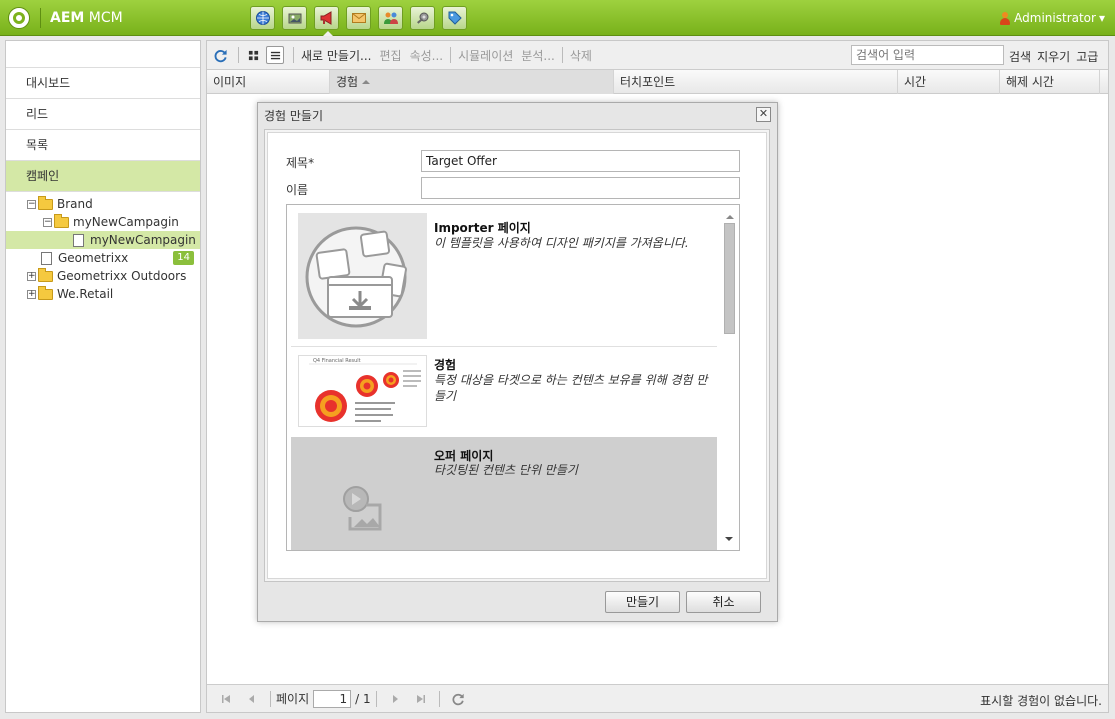 The width and height of the screenshot is (1115, 719). I want to click on offer-thumbnail-icon, so click(362, 493).